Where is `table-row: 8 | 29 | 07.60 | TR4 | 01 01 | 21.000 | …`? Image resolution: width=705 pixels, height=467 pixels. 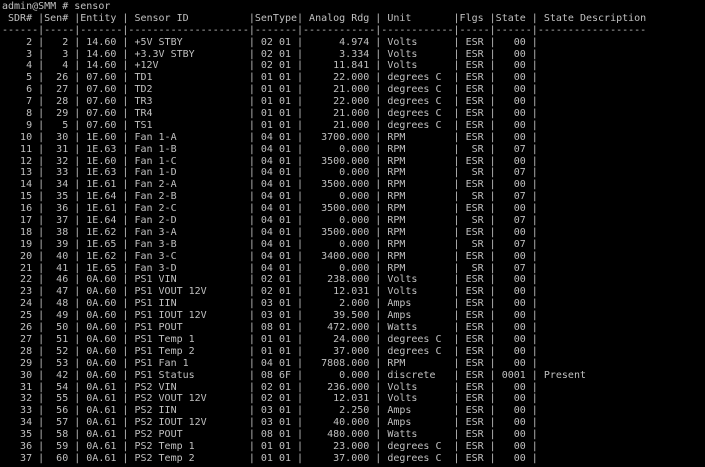 table-row: 8 | 29 | 07.60 | TR4 | 01 01 | 21.000 | … is located at coordinates (270, 114).